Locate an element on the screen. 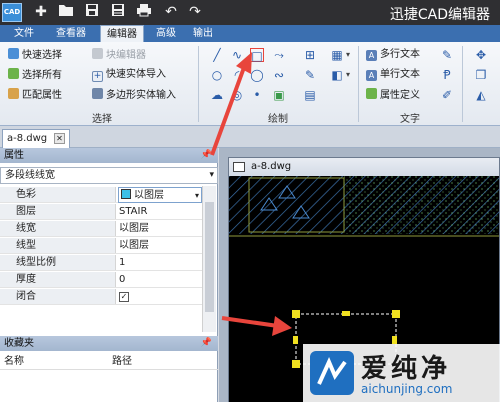 Image resolution: width=500 pixels, height=402 pixels. watermark-logo-icon is located at coordinates (332, 373).